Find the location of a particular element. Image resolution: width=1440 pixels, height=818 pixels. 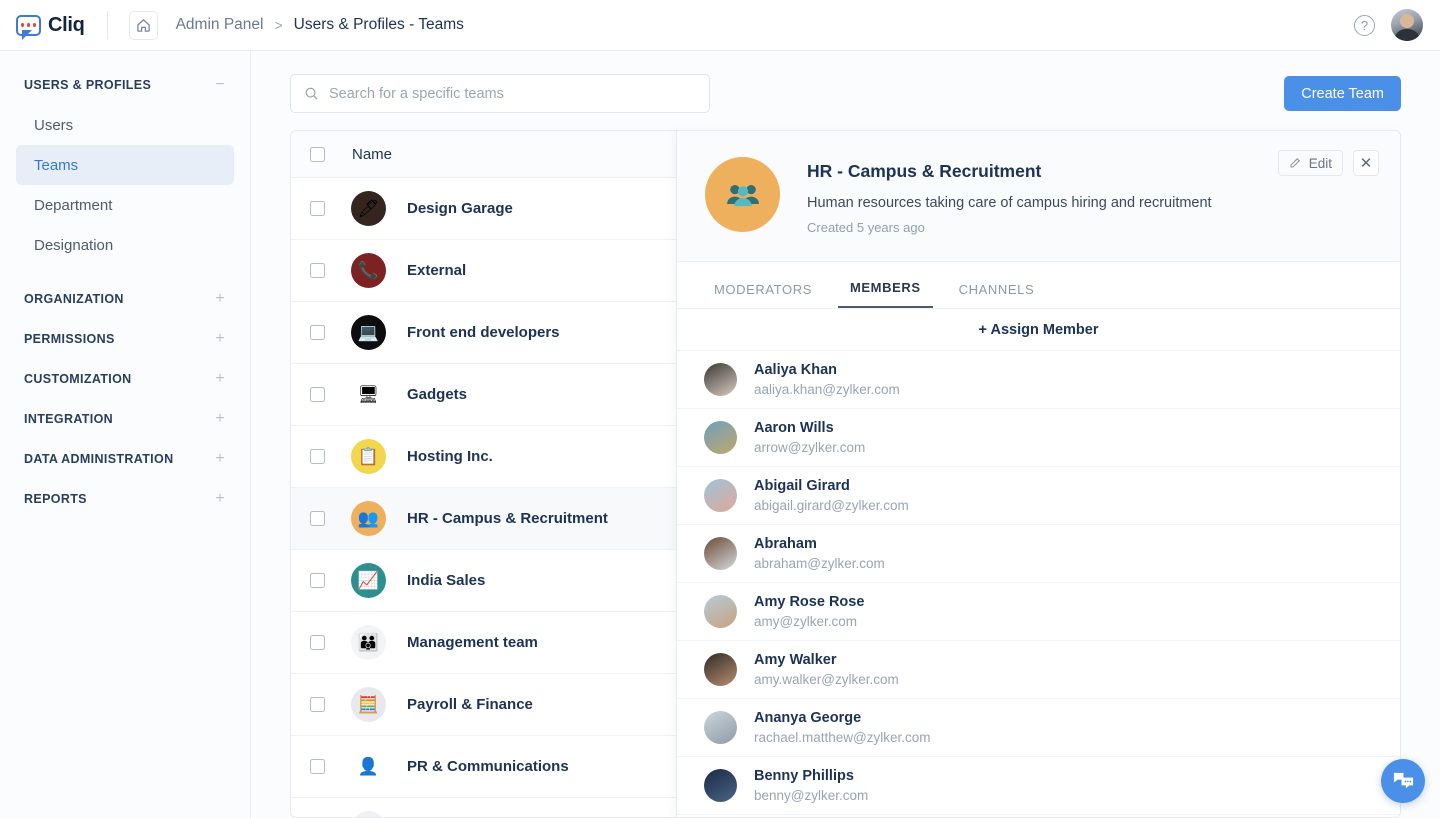

team-avatar is located at coordinates (368, 814).